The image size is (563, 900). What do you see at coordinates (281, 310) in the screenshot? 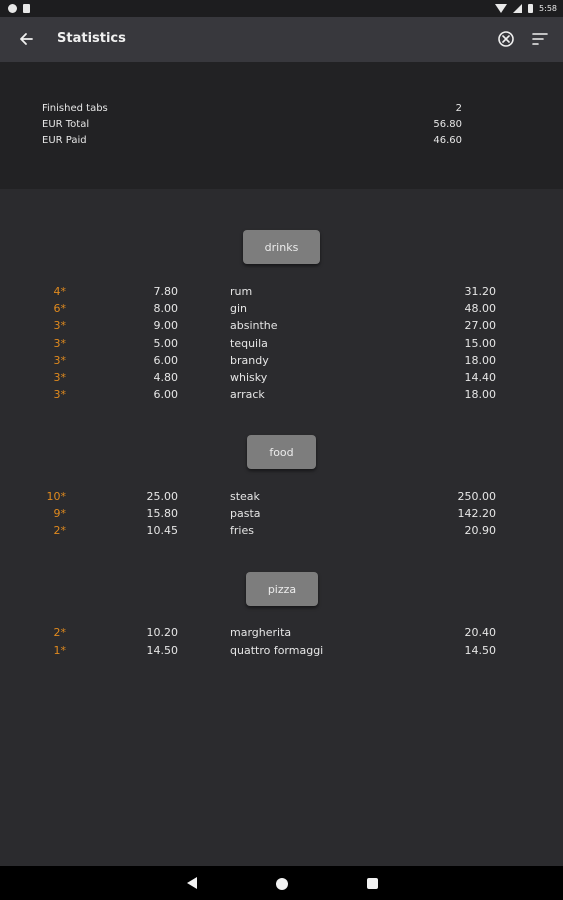
I see `item-row: 6* 8.00 gin 48.00` at bounding box center [281, 310].